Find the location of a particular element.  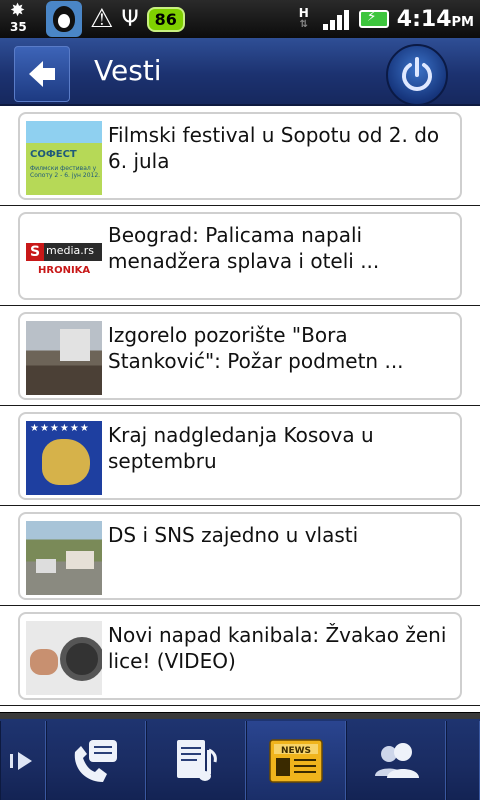

page-title: Vesti is located at coordinates (128, 70).